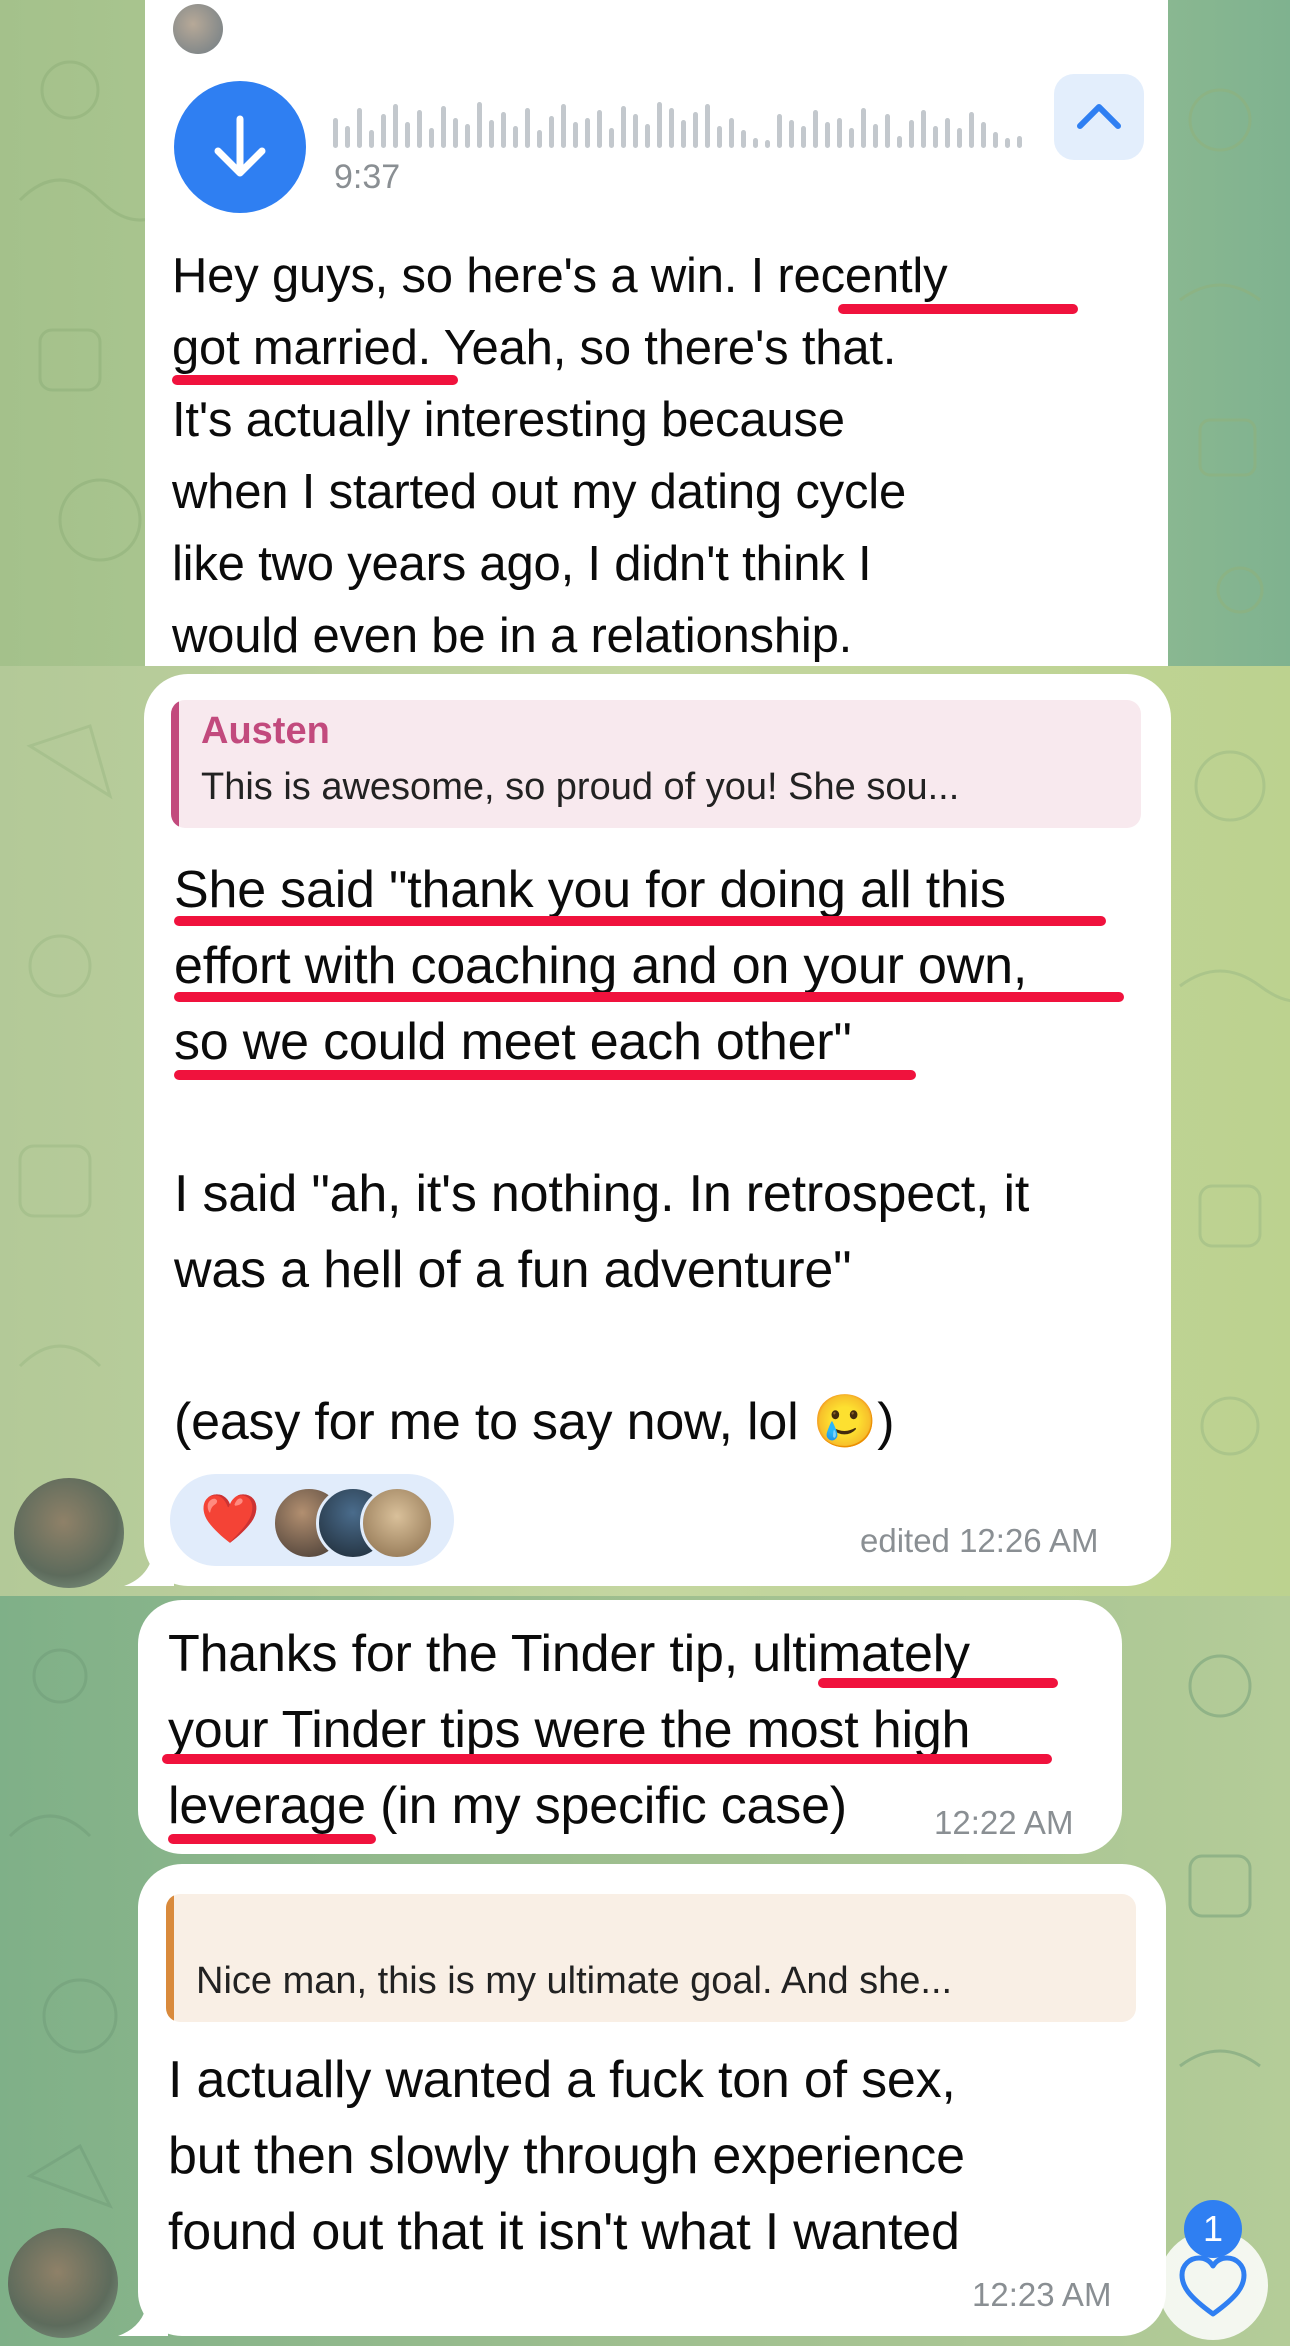 This screenshot has height=2346, width=1290. I want to click on message-timestamp: 12:22 AM, so click(1004, 1822).